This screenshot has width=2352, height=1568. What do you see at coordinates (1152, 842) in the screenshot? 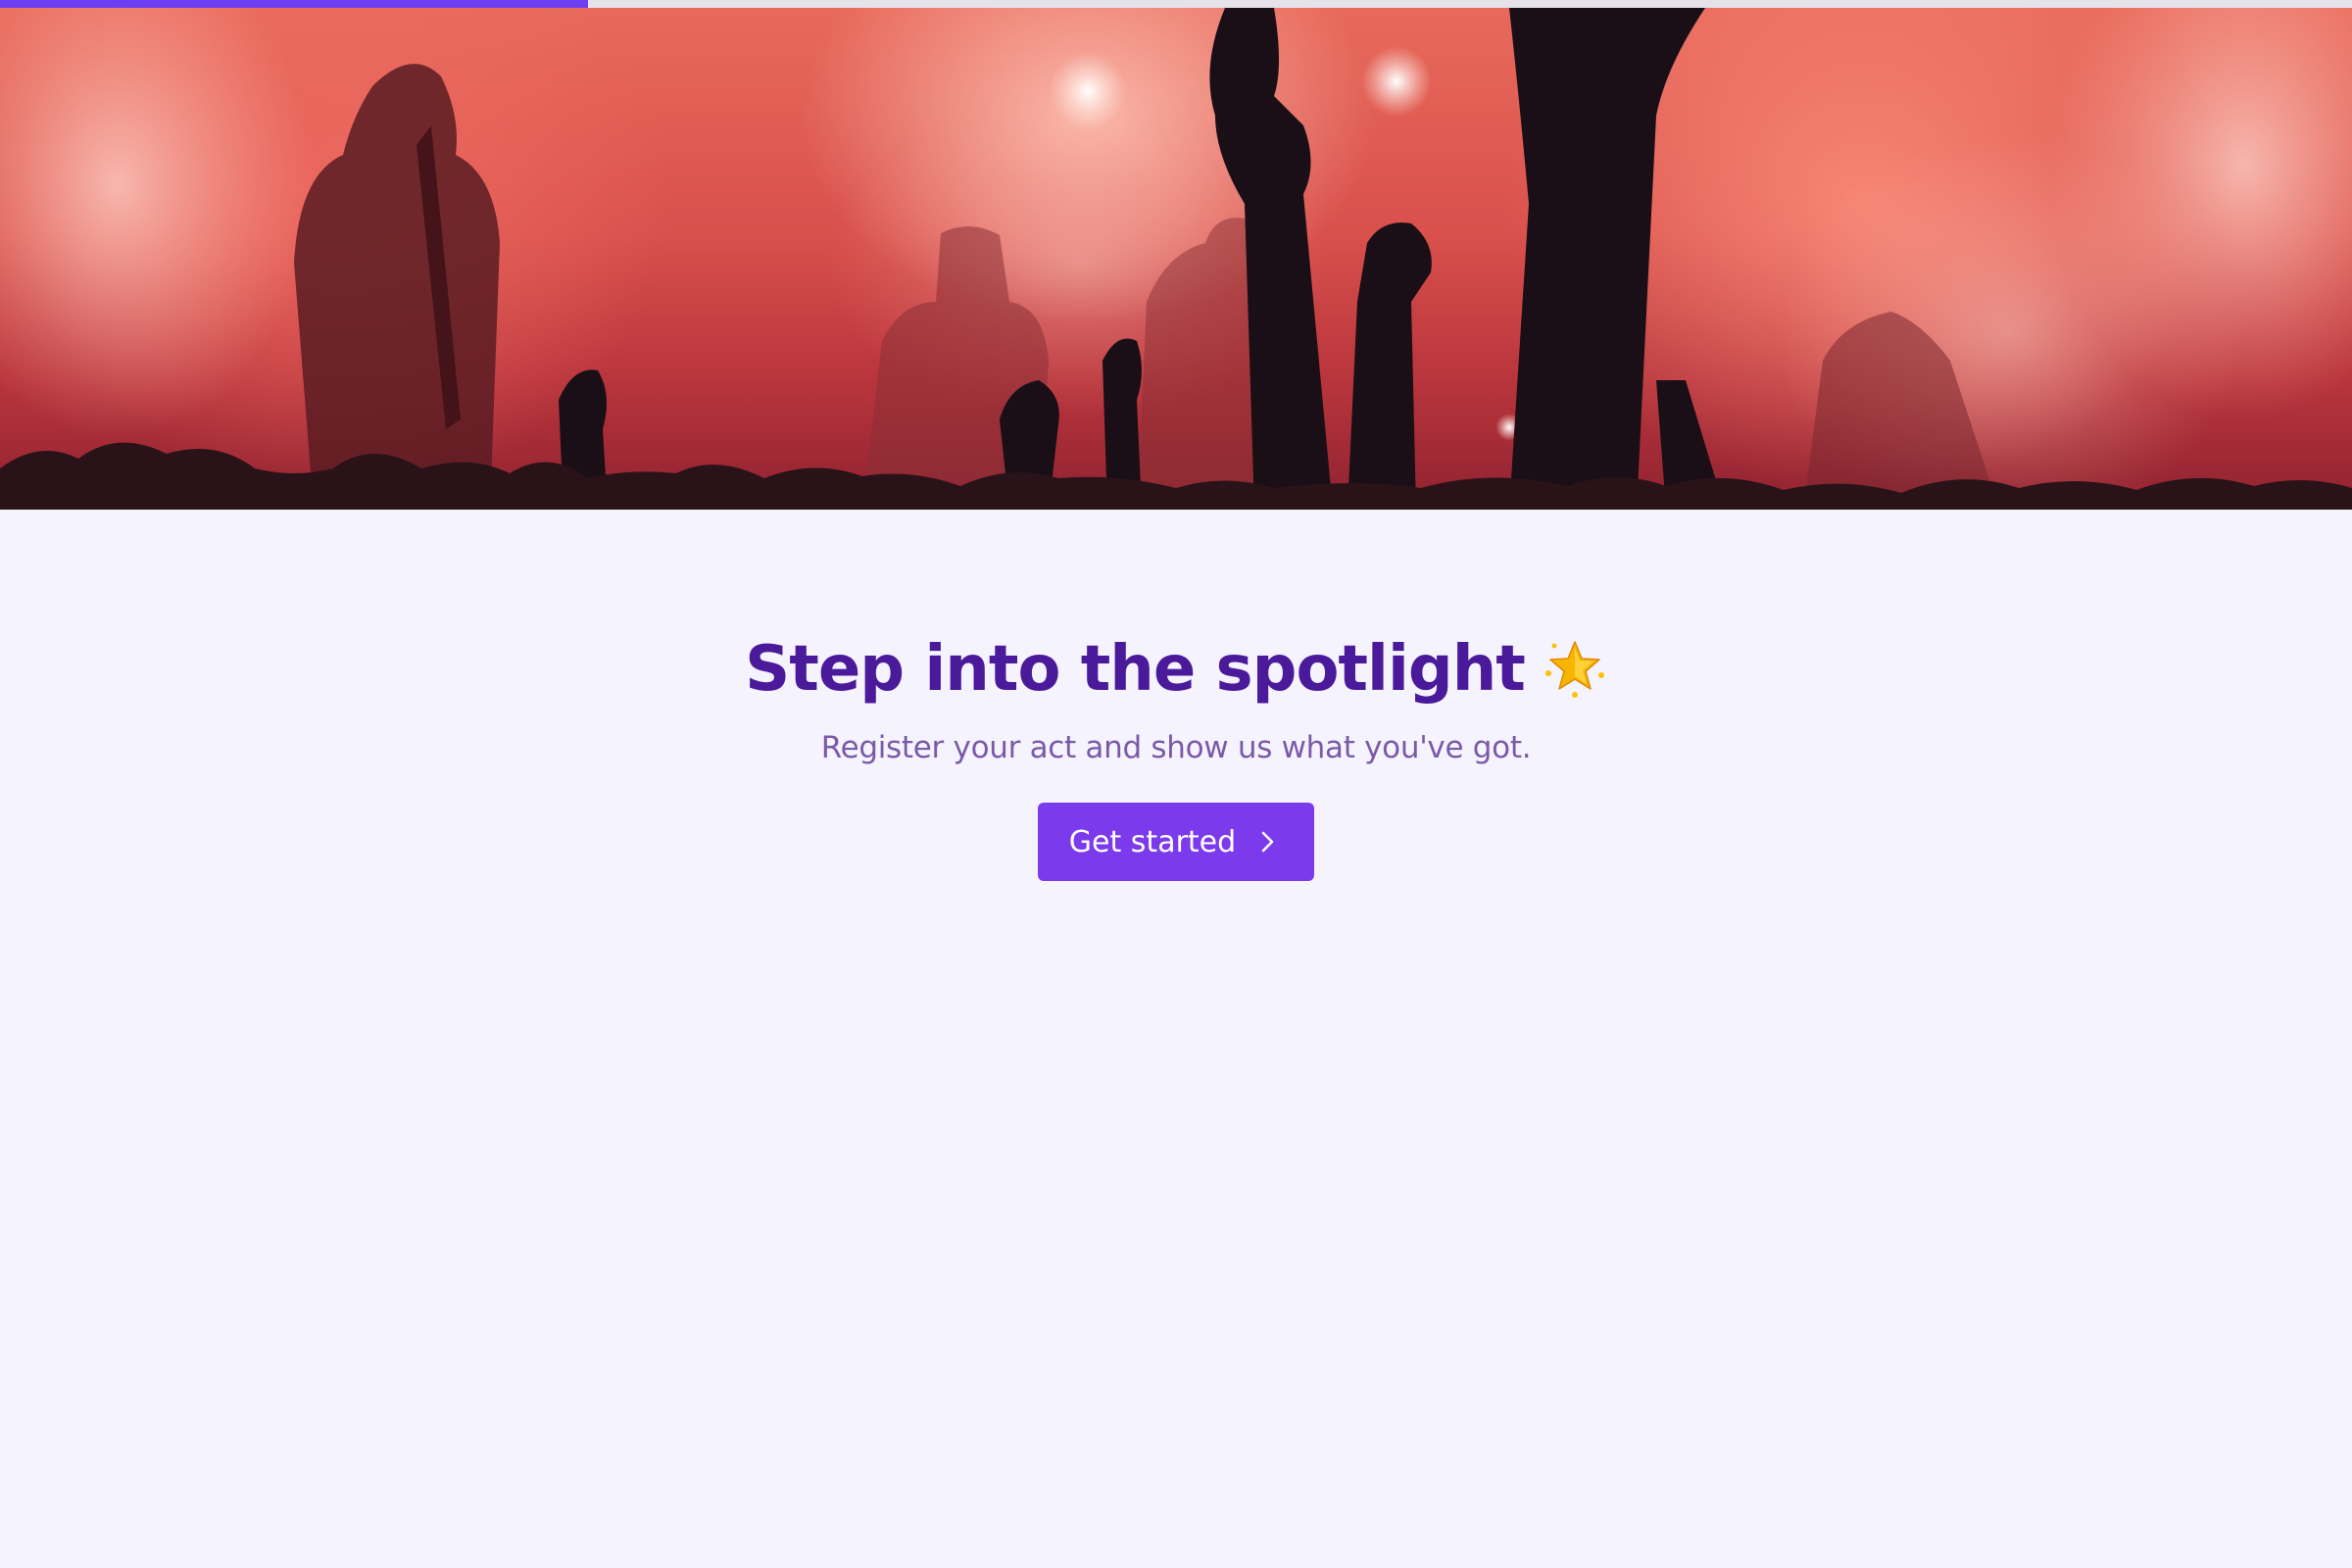
I see `get-started-label: Get started` at bounding box center [1152, 842].